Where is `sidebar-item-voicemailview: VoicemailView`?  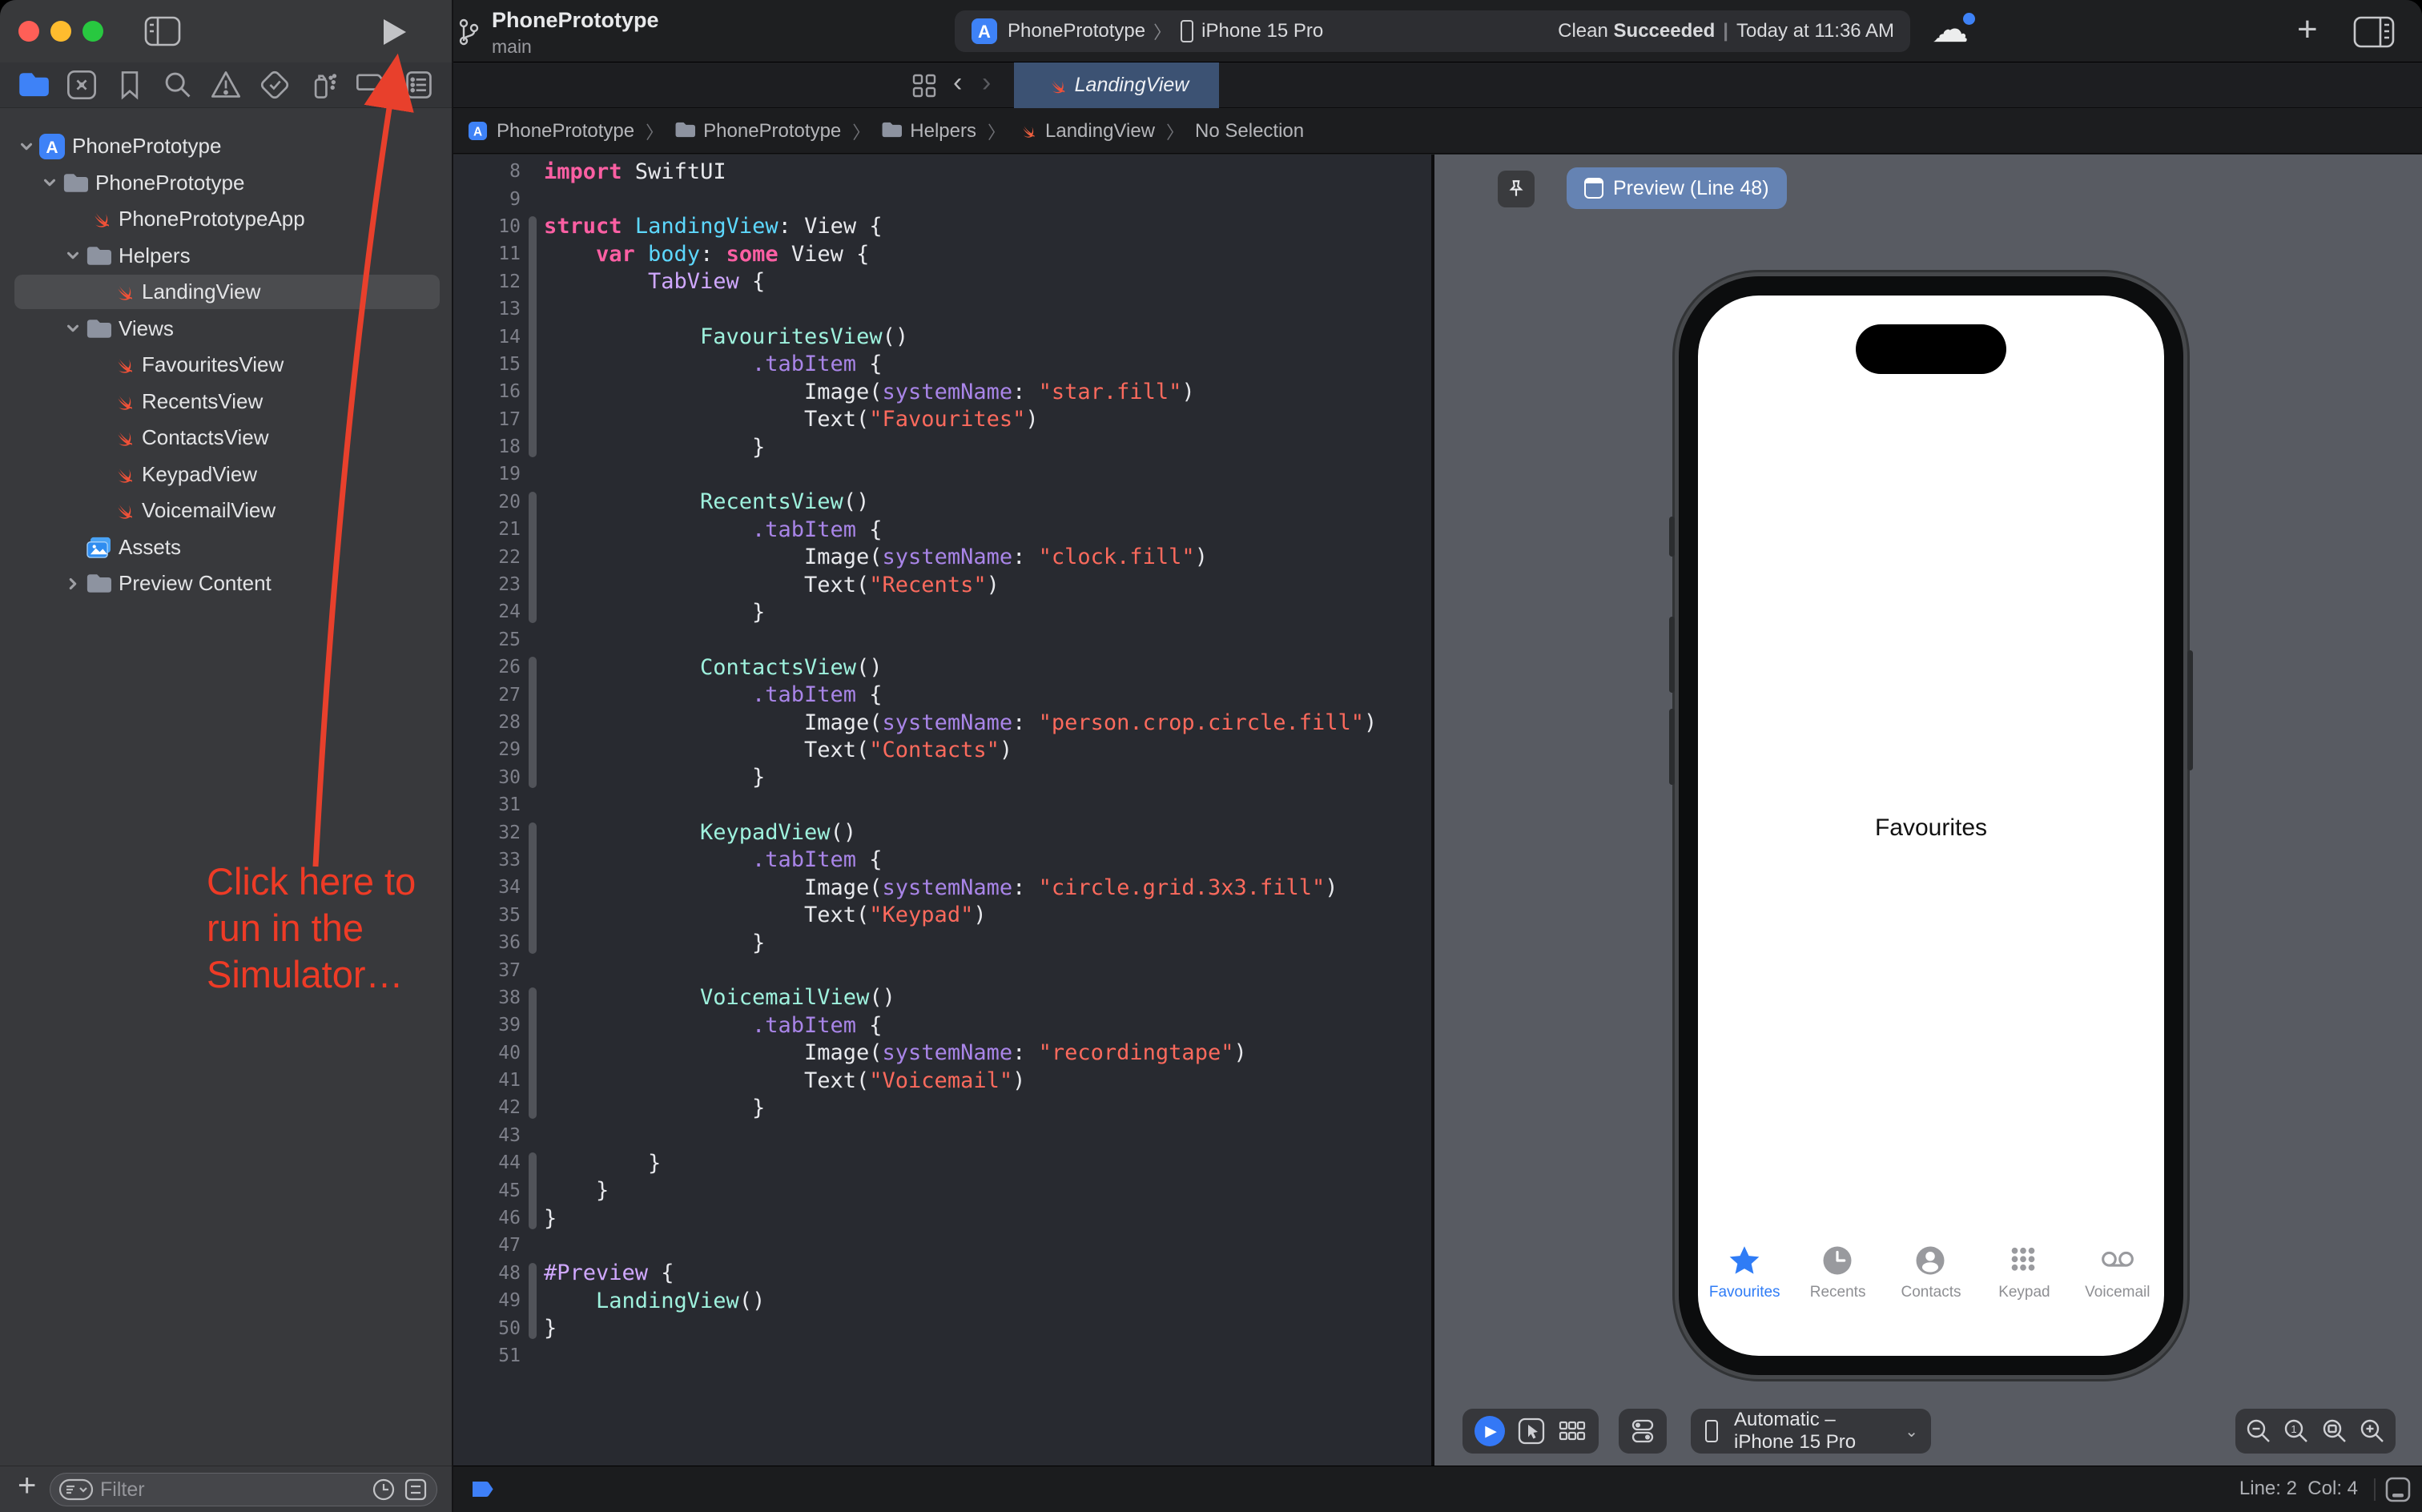 sidebar-item-voicemailview: VoicemailView is located at coordinates (227, 511).